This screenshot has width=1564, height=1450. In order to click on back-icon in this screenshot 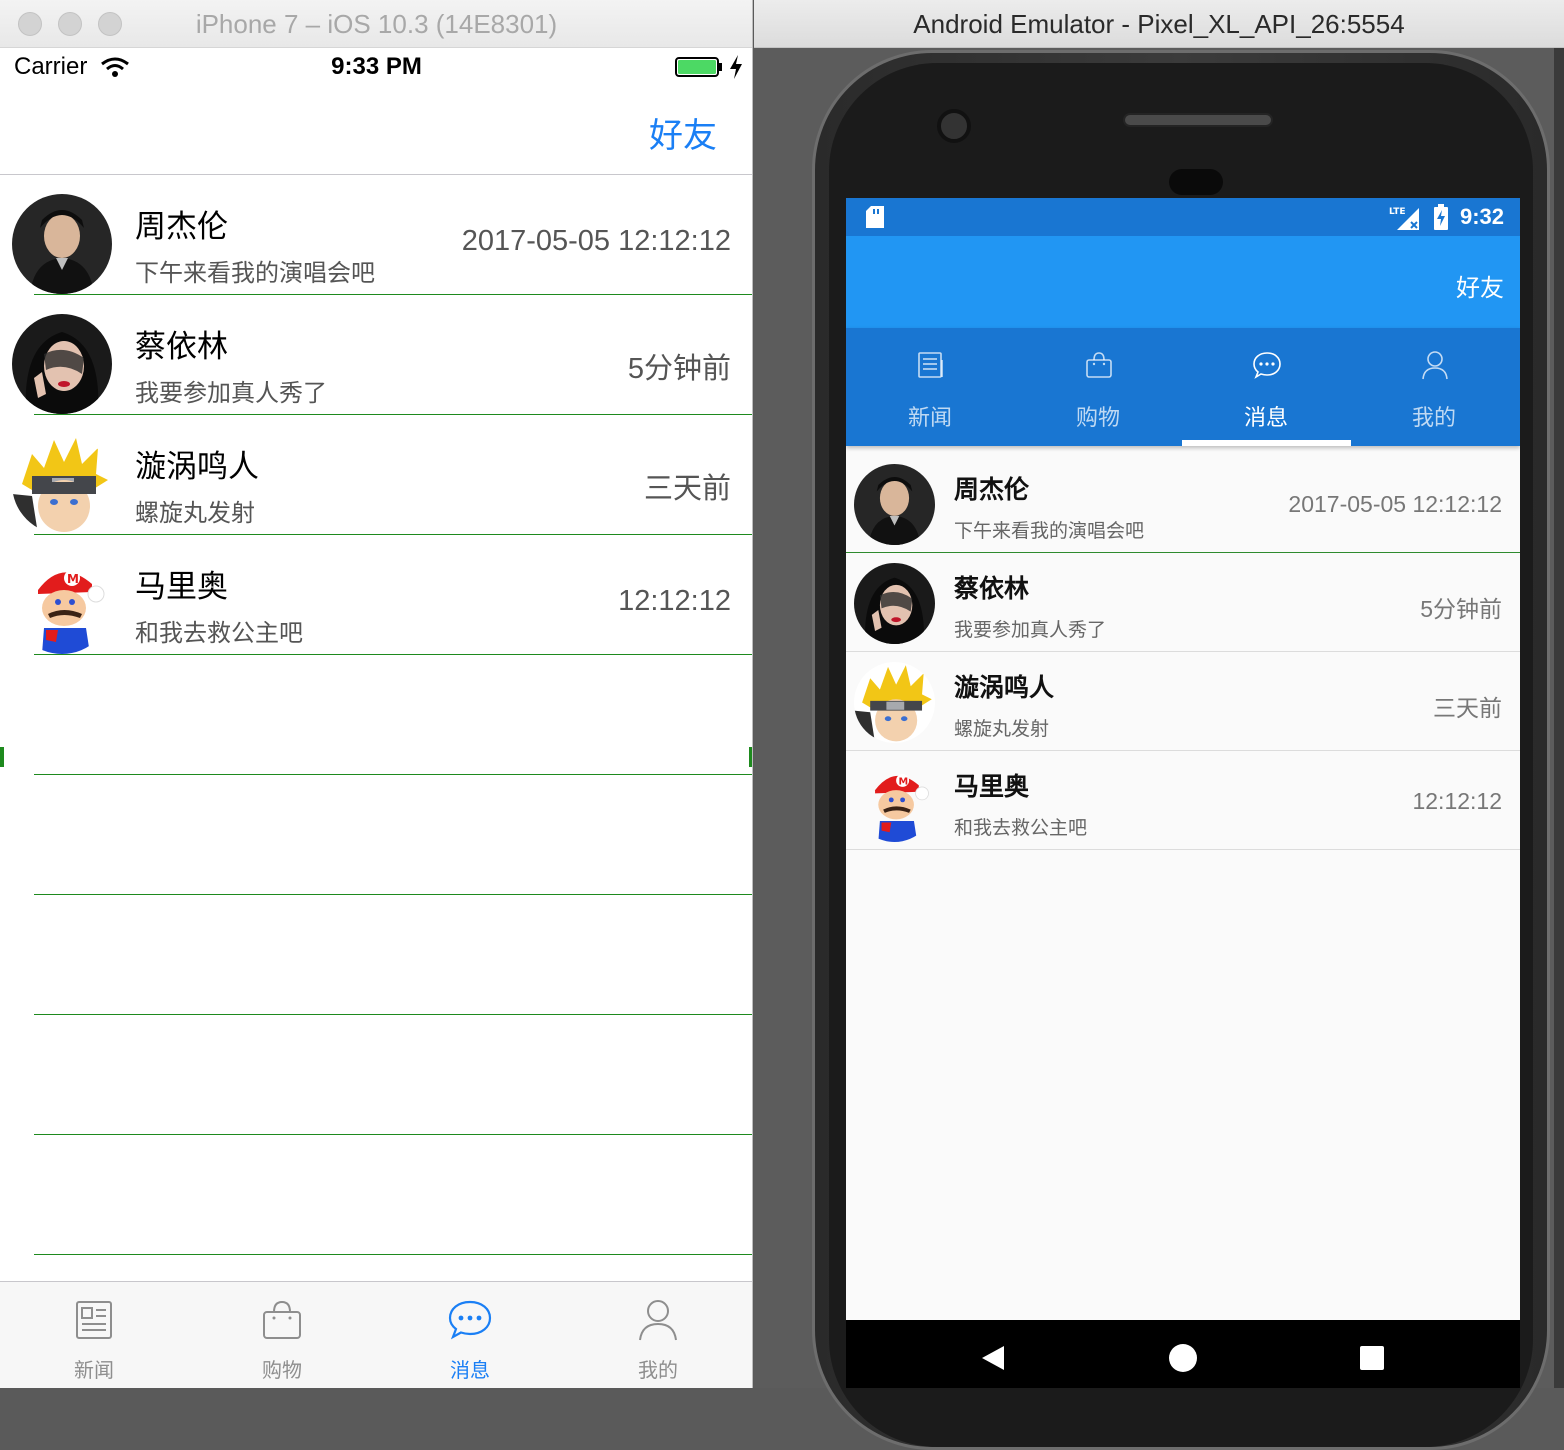, I will do `click(993, 1358)`.